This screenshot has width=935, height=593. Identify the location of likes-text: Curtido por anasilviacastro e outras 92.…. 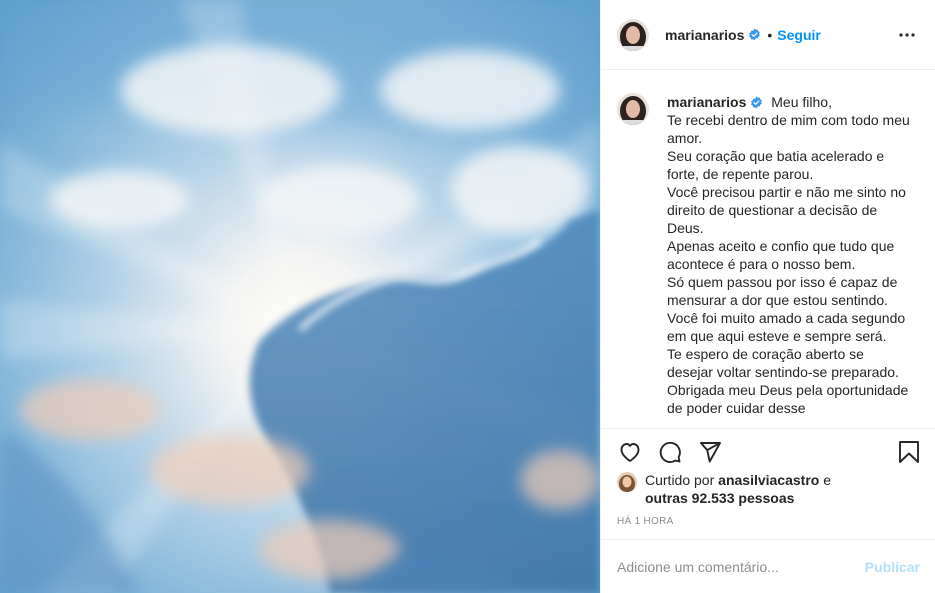
(738, 489).